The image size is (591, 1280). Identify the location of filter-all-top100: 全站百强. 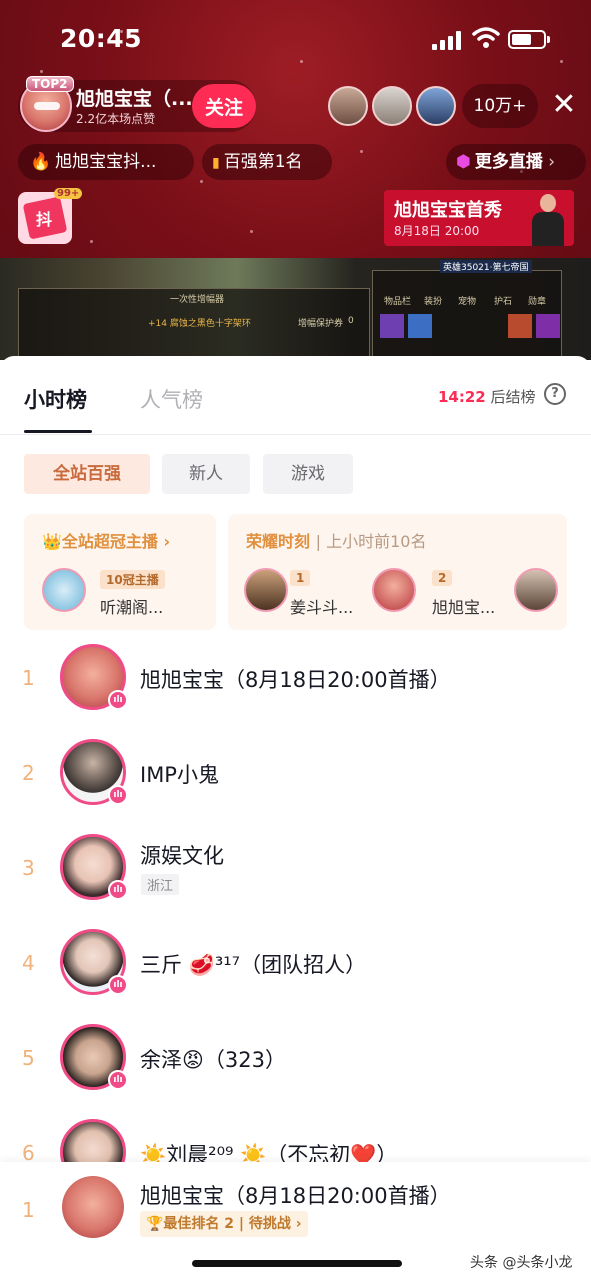
(87, 474).